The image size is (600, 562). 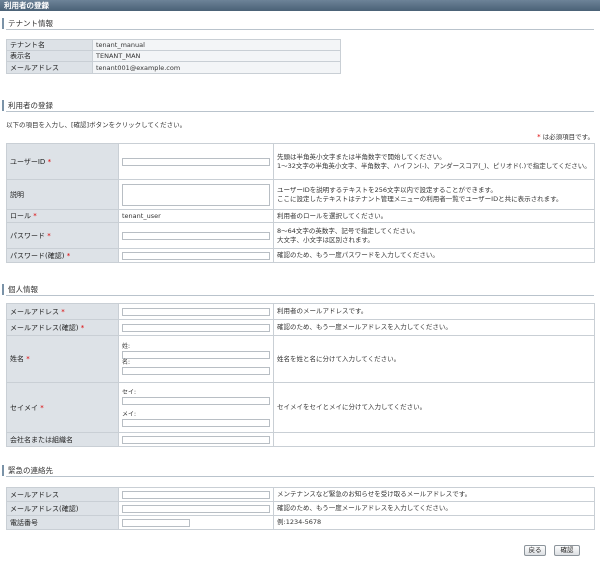 What do you see at coordinates (62, 359) in the screenshot?
I see `name-label: 姓名 *` at bounding box center [62, 359].